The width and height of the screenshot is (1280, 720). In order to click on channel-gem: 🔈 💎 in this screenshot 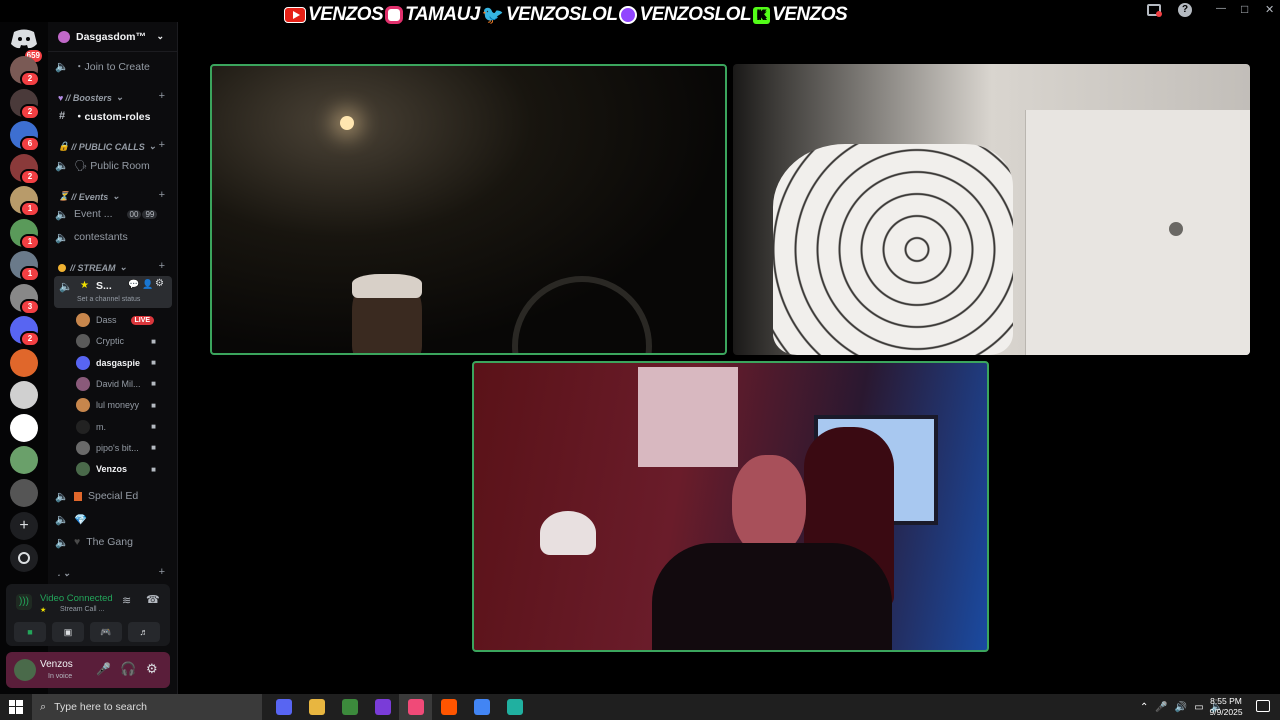, I will do `click(113, 519)`.